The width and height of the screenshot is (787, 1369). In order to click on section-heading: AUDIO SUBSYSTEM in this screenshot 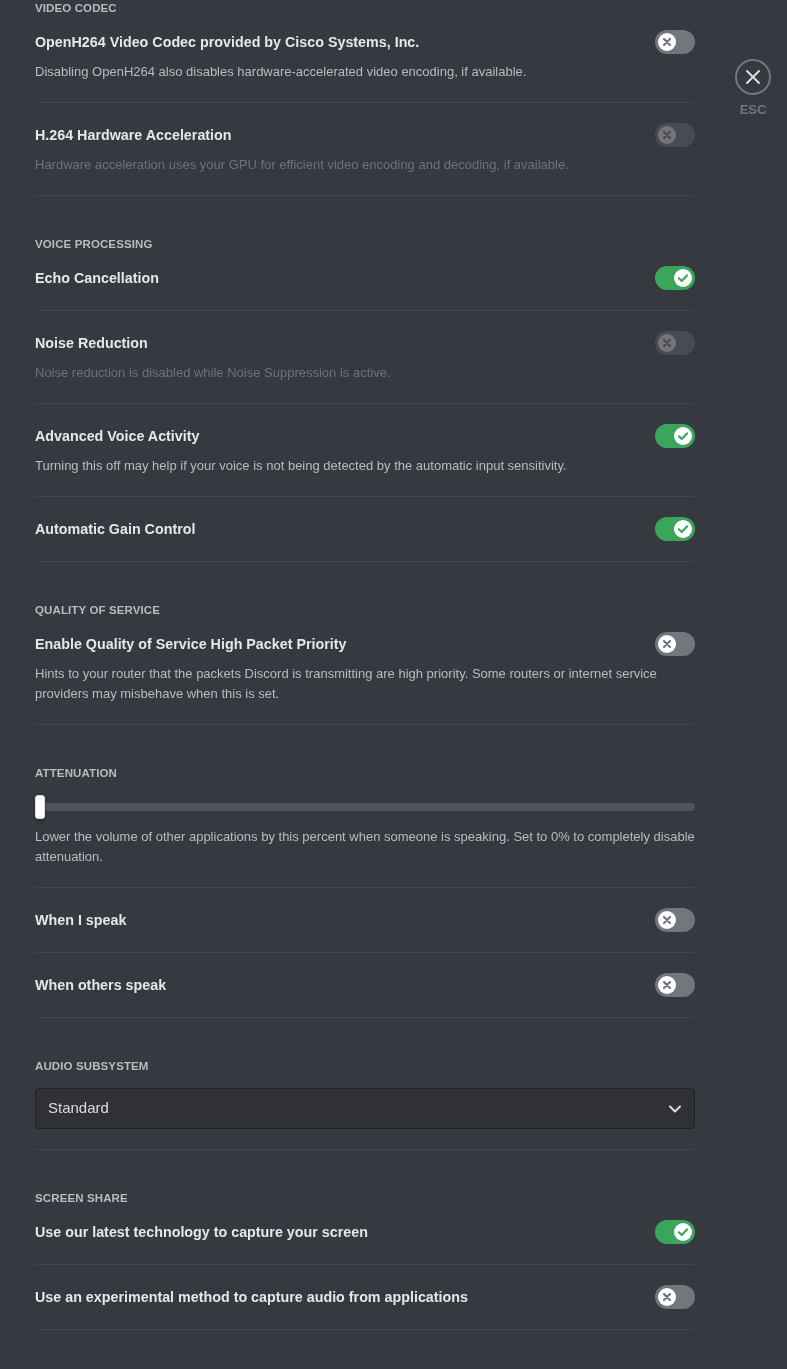, I will do `click(92, 1066)`.